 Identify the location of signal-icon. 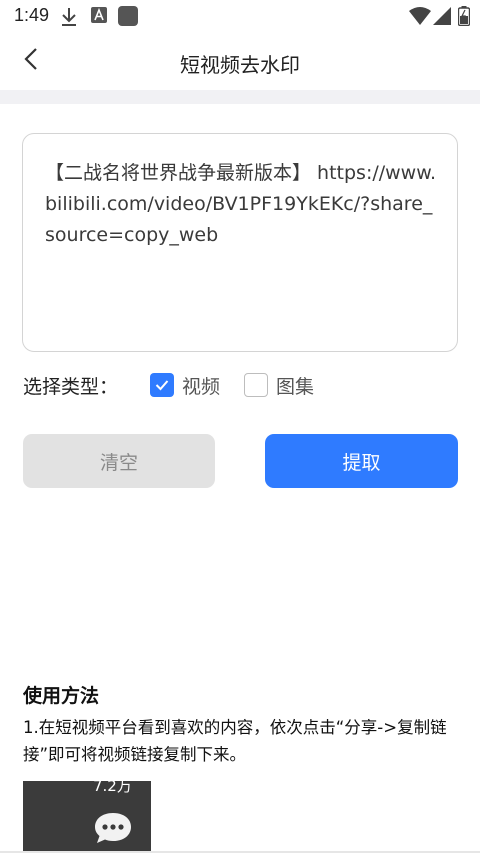
(442, 18).